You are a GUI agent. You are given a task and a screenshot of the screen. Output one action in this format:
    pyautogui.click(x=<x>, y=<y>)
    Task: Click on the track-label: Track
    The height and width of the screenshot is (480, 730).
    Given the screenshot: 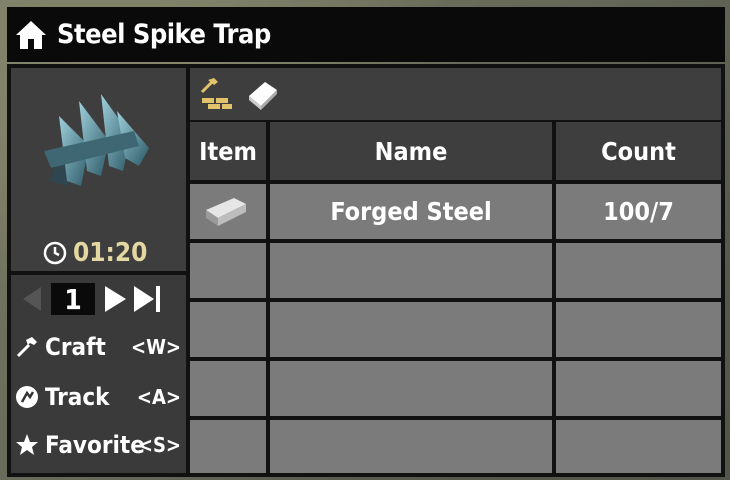 What is the action you would take?
    pyautogui.click(x=77, y=397)
    